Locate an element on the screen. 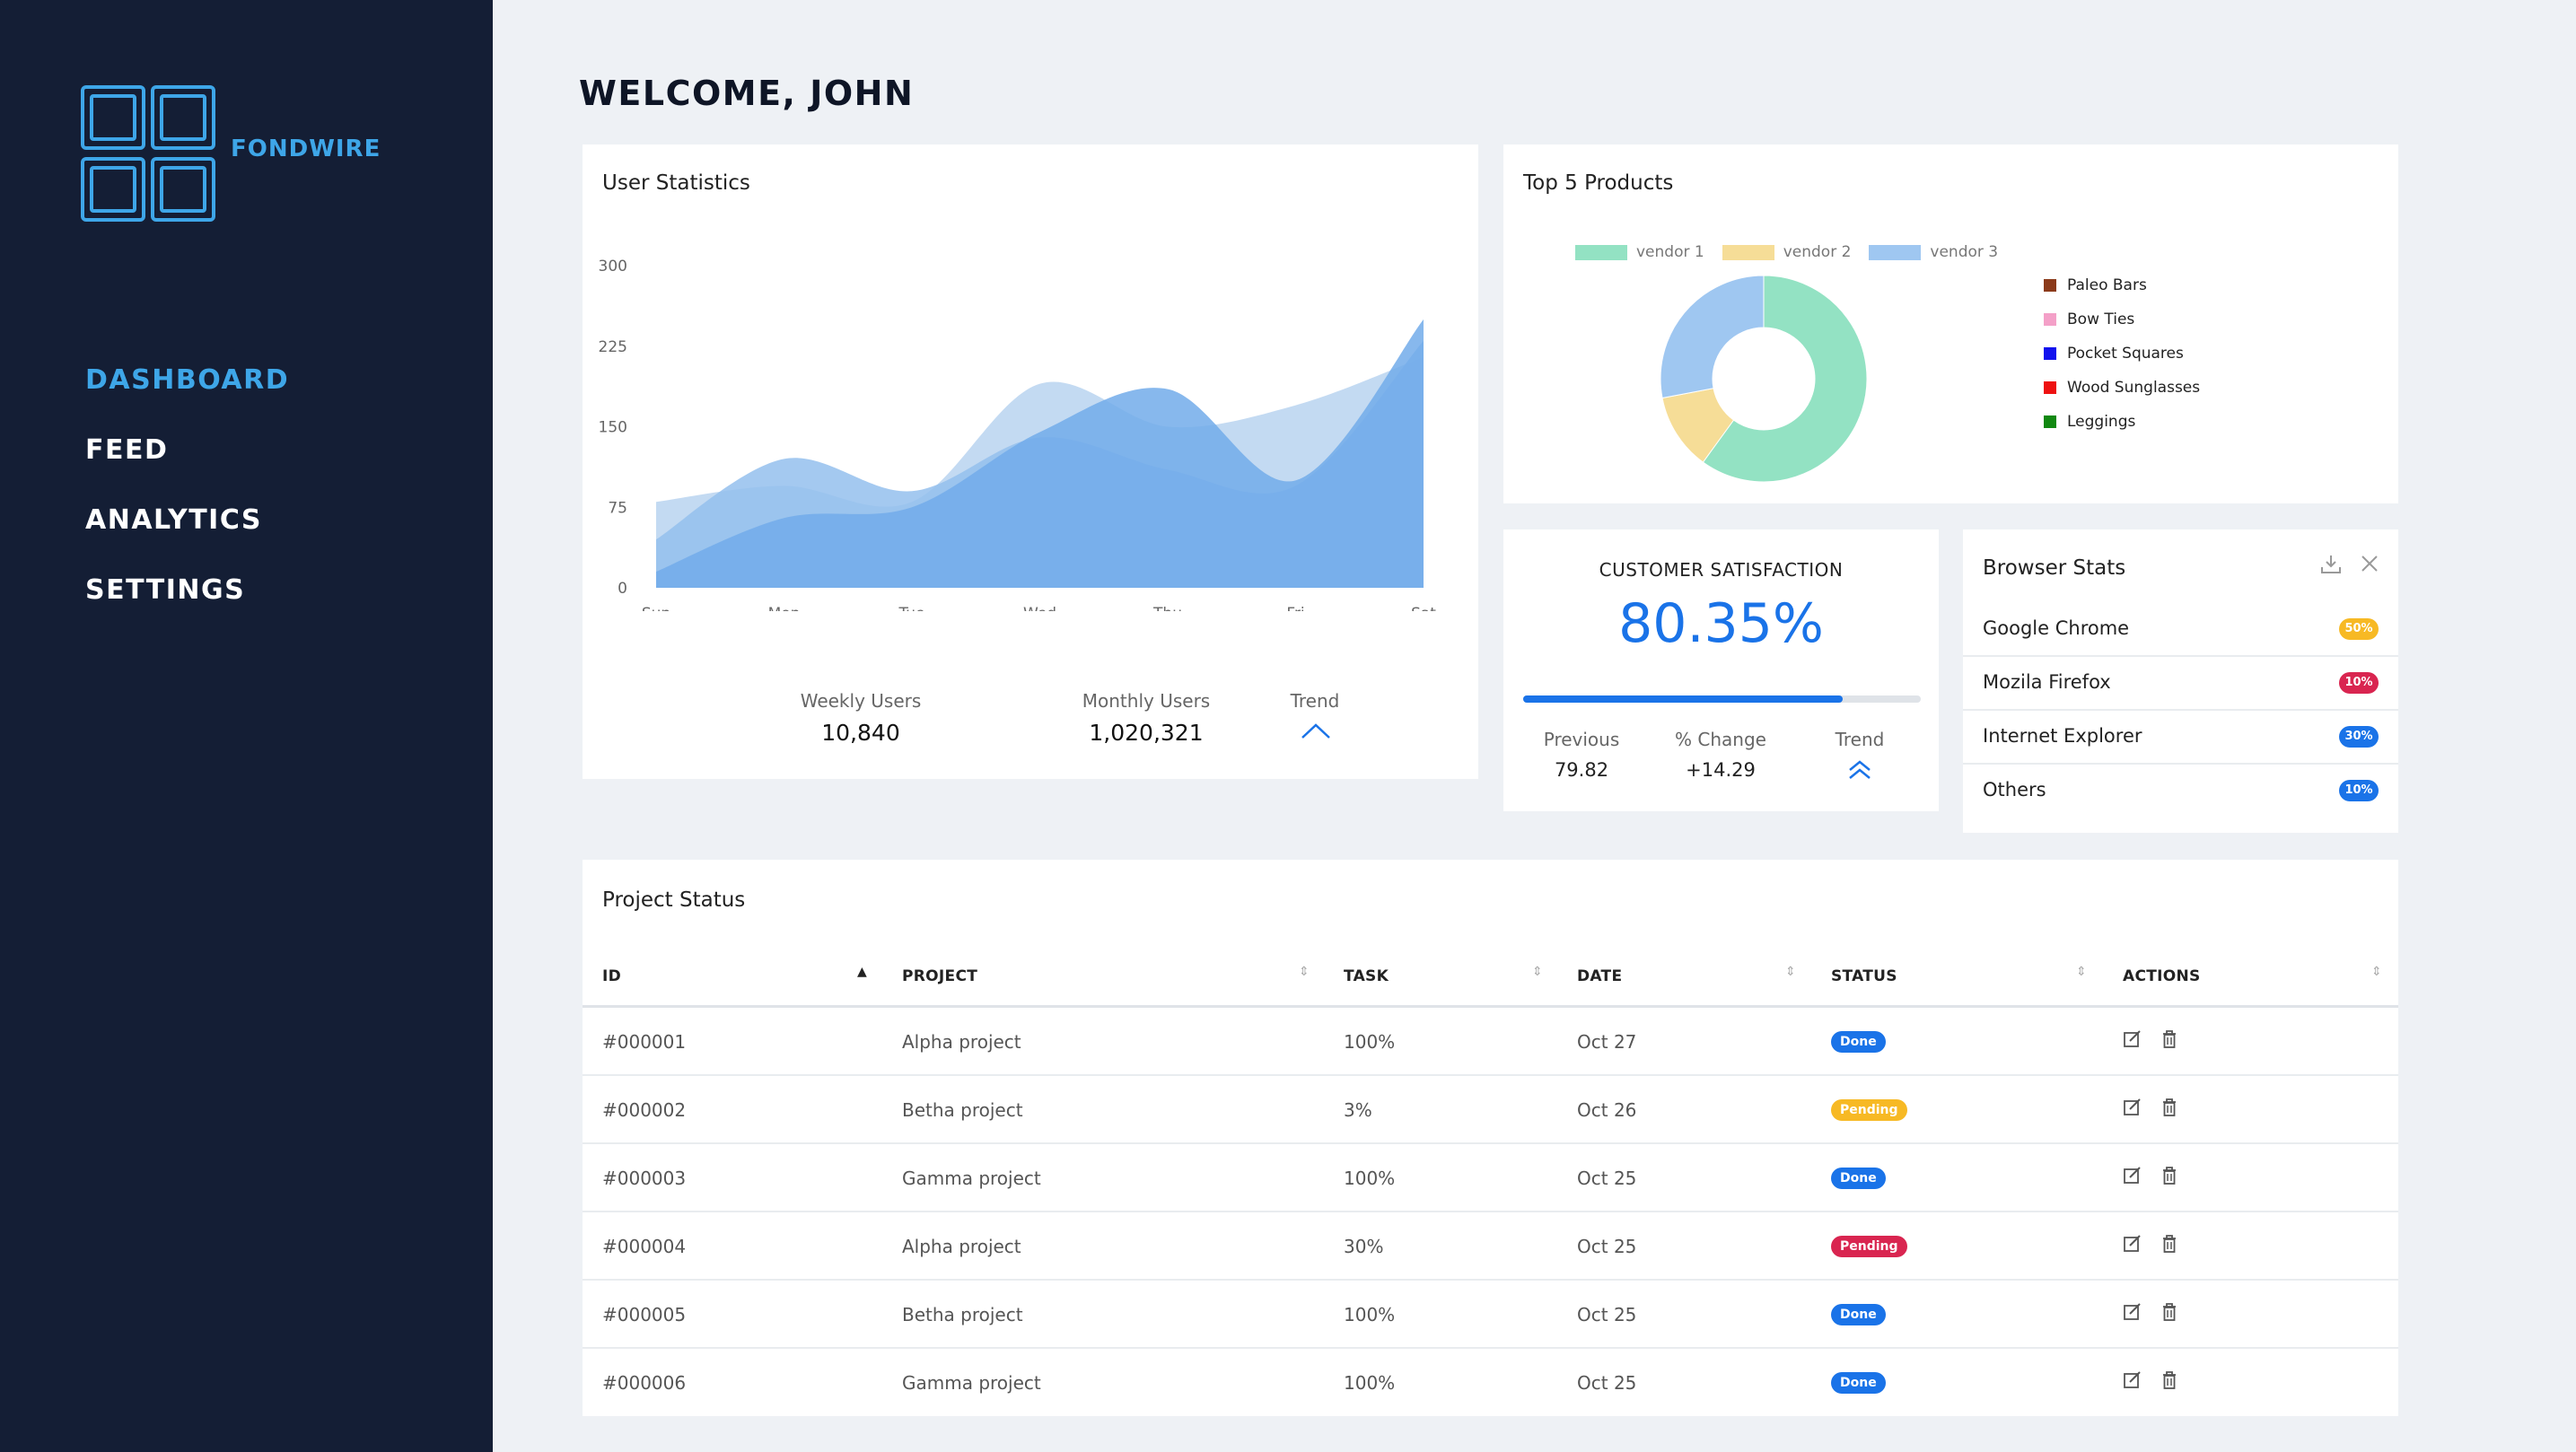  card-title: Top 5 Products is located at coordinates (1598, 183).